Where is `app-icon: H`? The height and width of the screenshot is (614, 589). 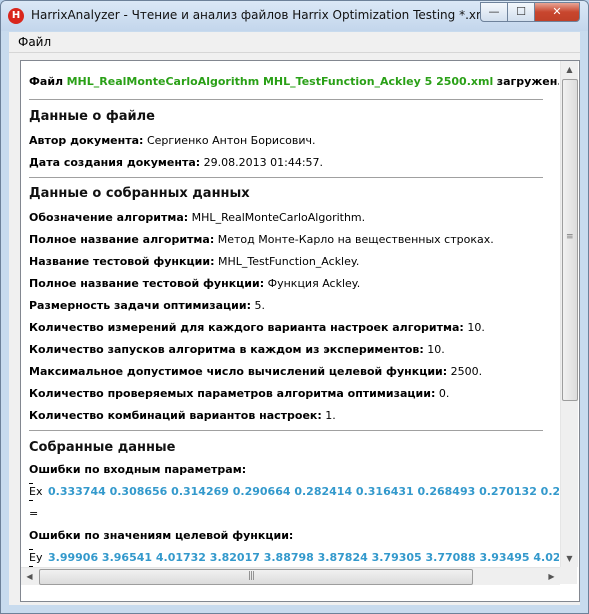 app-icon: H is located at coordinates (16, 16).